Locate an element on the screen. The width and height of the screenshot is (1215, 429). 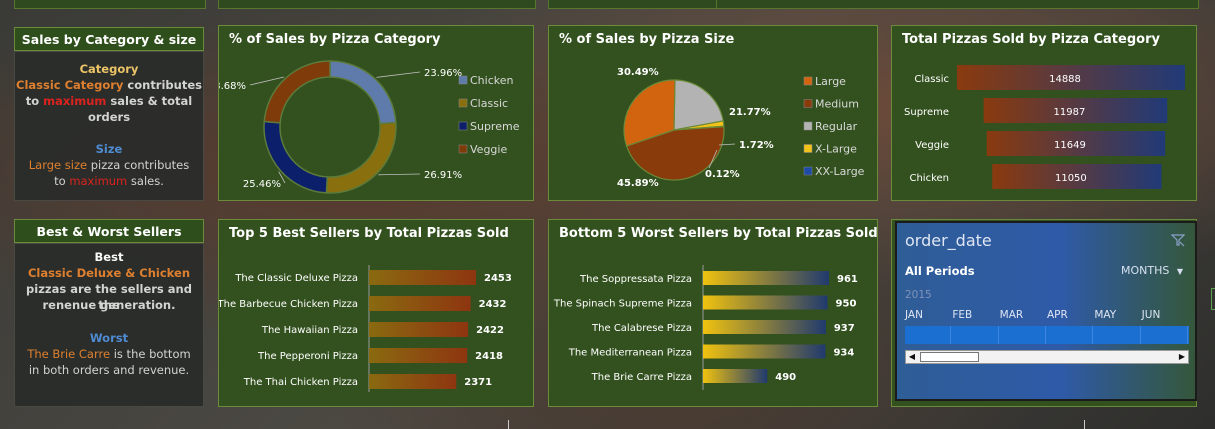
data-label: 490 is located at coordinates (785, 377).